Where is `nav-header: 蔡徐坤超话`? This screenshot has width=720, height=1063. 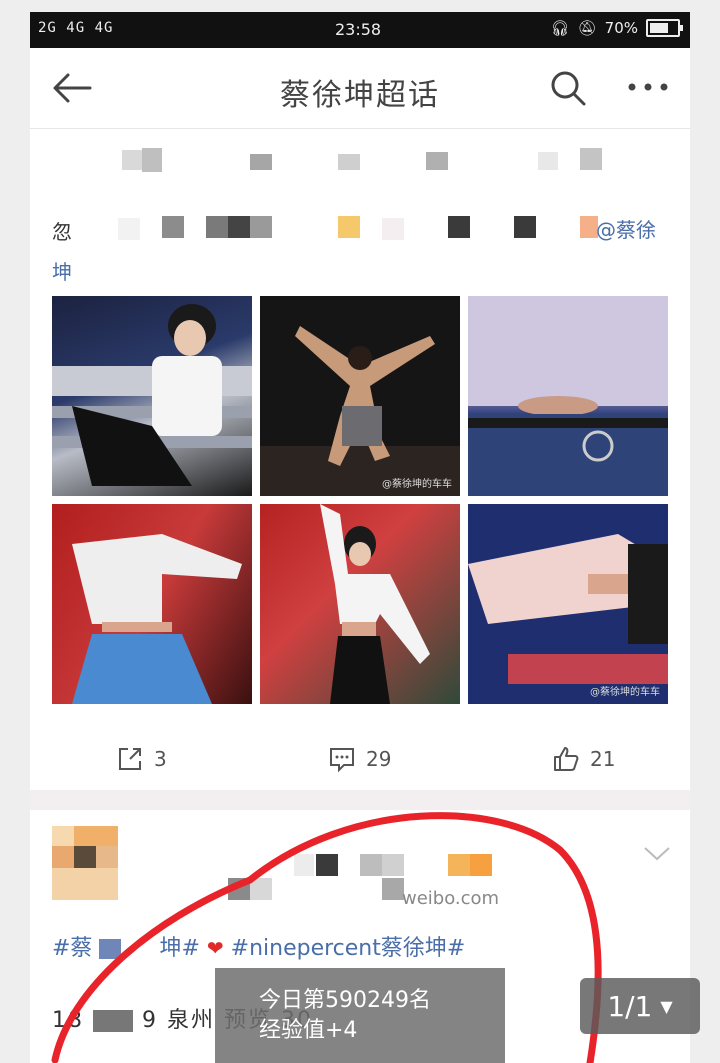 nav-header: 蔡徐坤超话 is located at coordinates (360, 88).